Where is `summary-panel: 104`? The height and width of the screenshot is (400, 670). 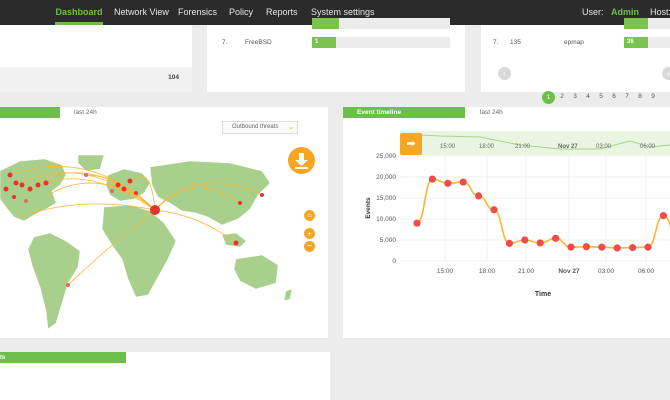
summary-panel: 104 is located at coordinates (96, 58).